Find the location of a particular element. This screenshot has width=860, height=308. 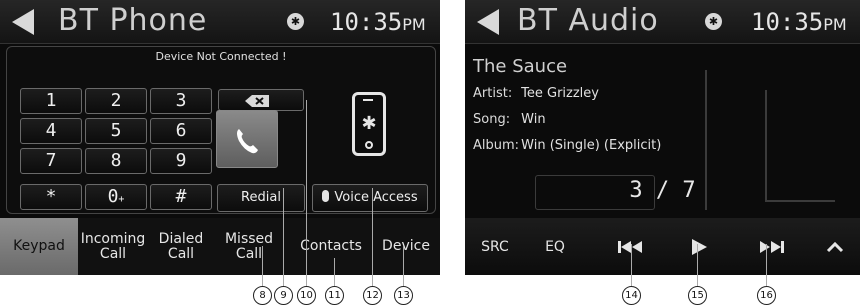

page-title: BT Phone is located at coordinates (133, 20).